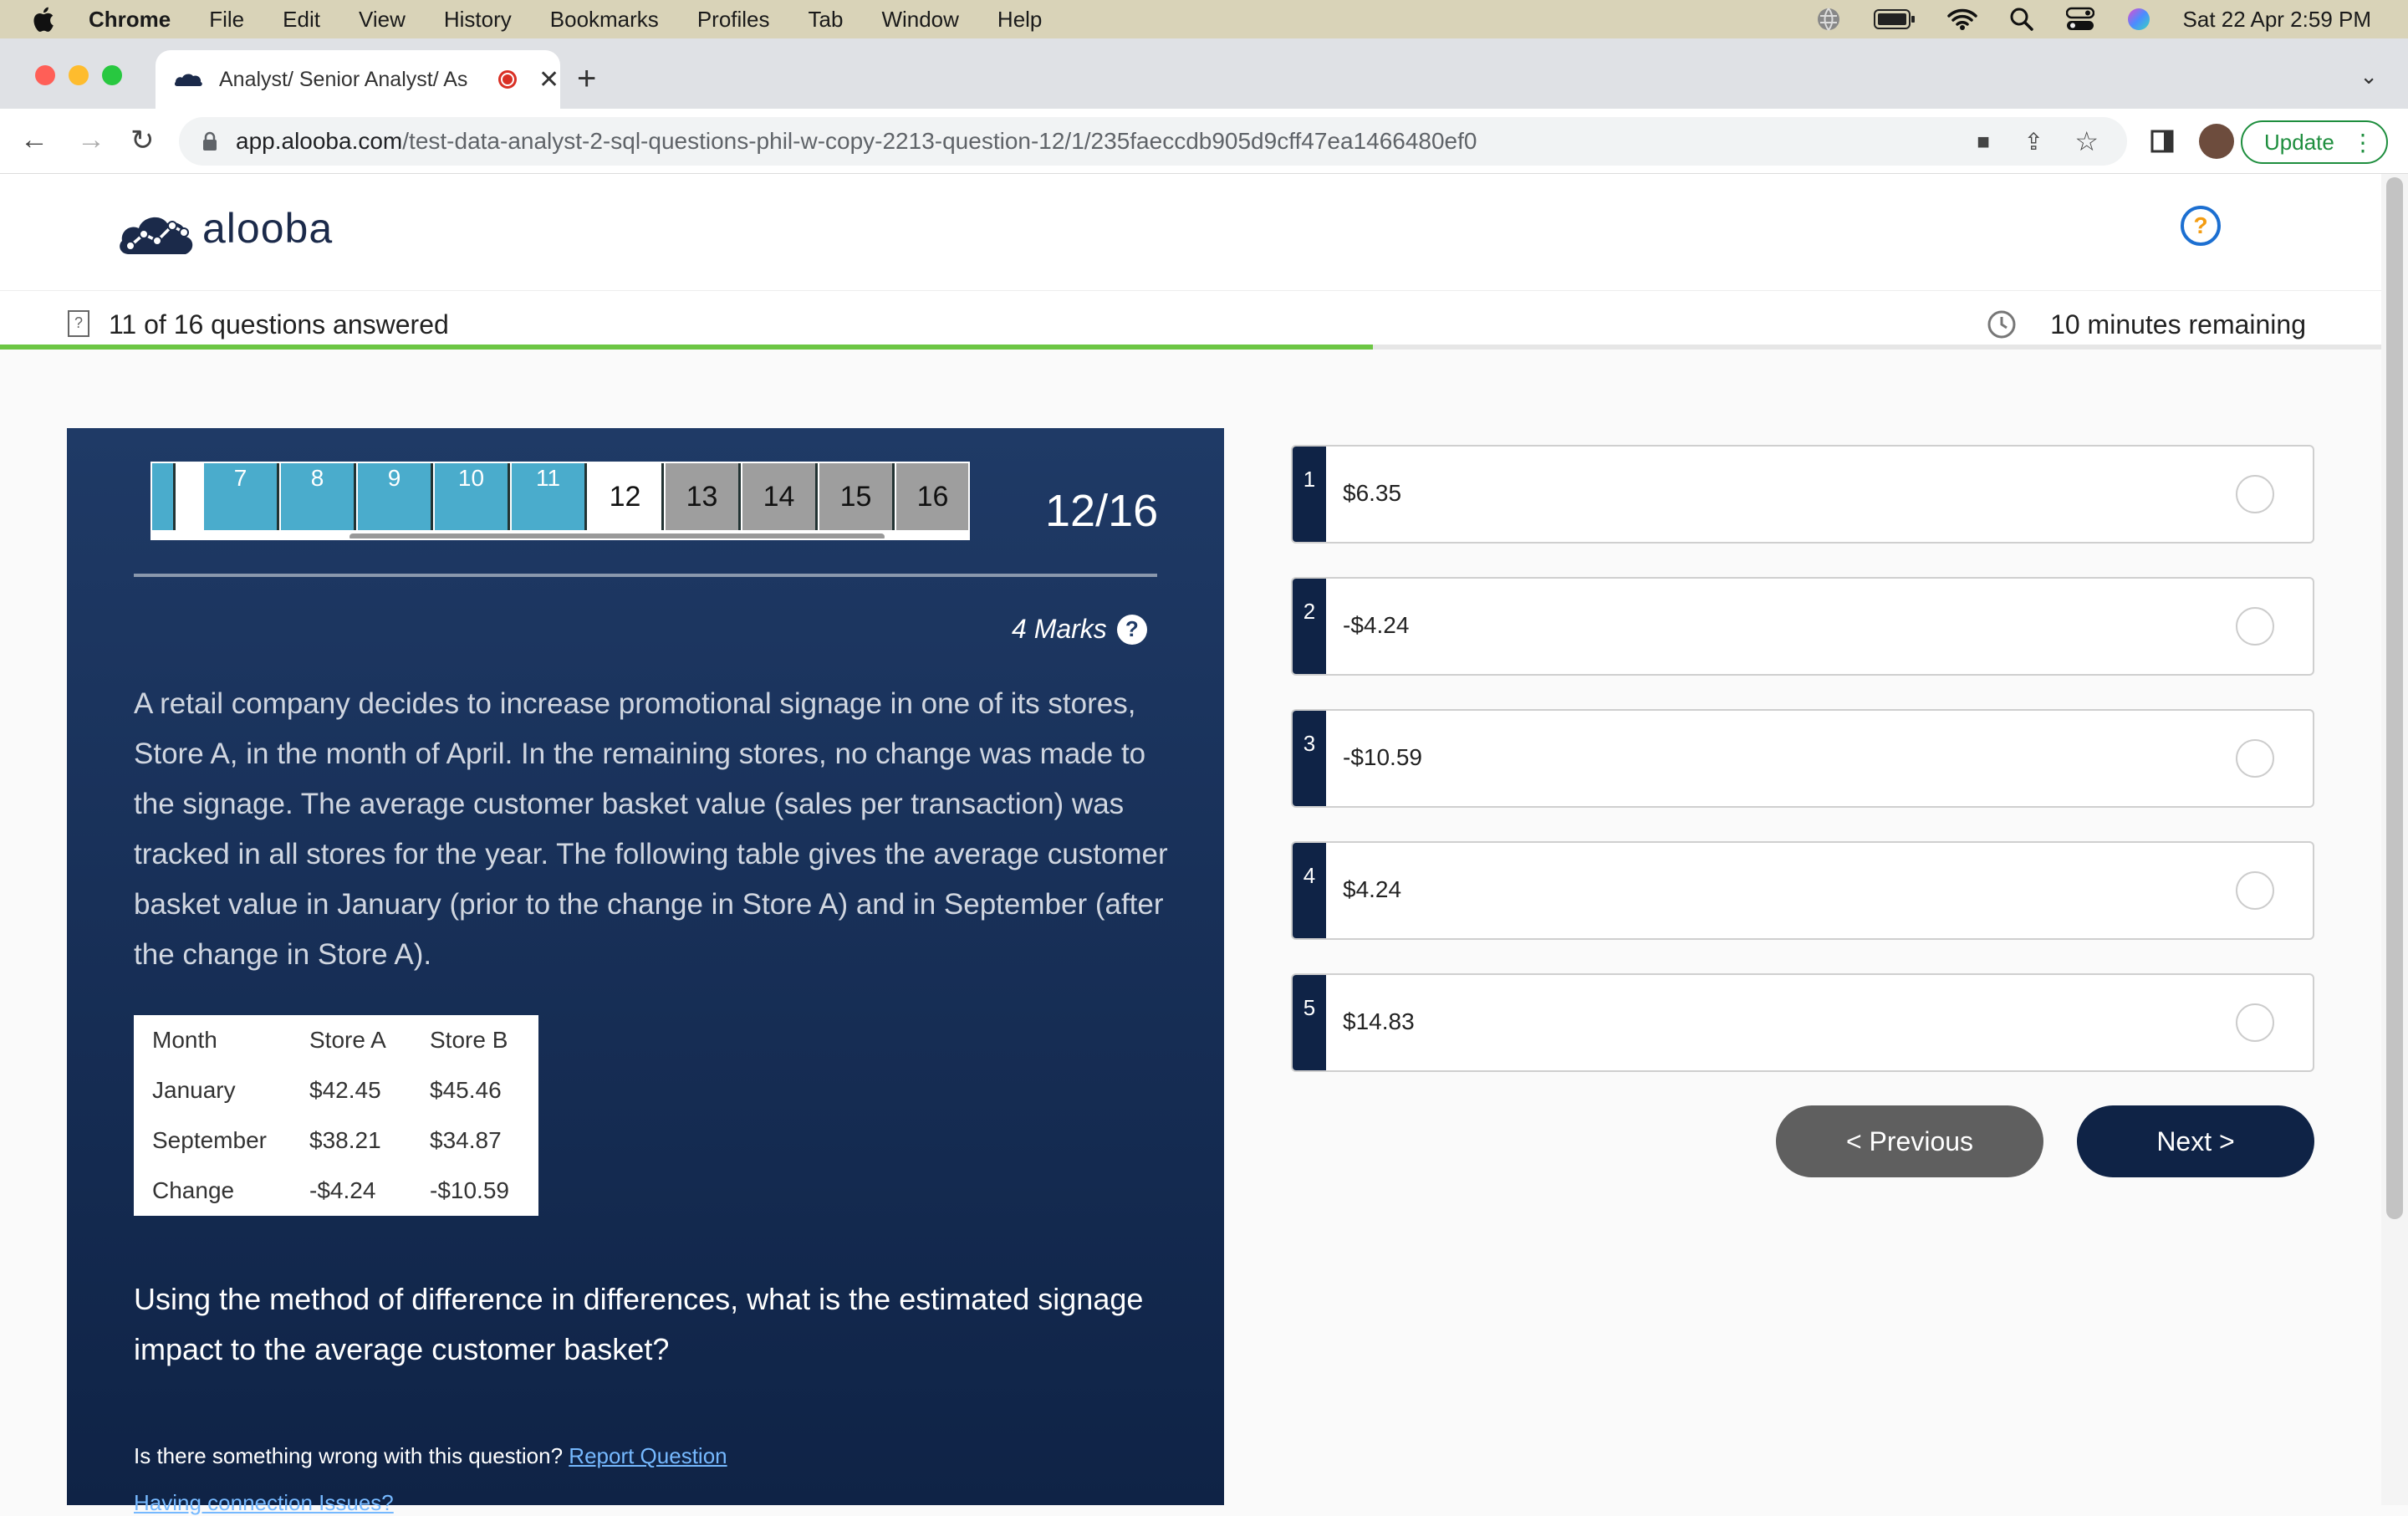 This screenshot has width=2408, height=1516. What do you see at coordinates (1961, 19) in the screenshot?
I see `wifi-icon` at bounding box center [1961, 19].